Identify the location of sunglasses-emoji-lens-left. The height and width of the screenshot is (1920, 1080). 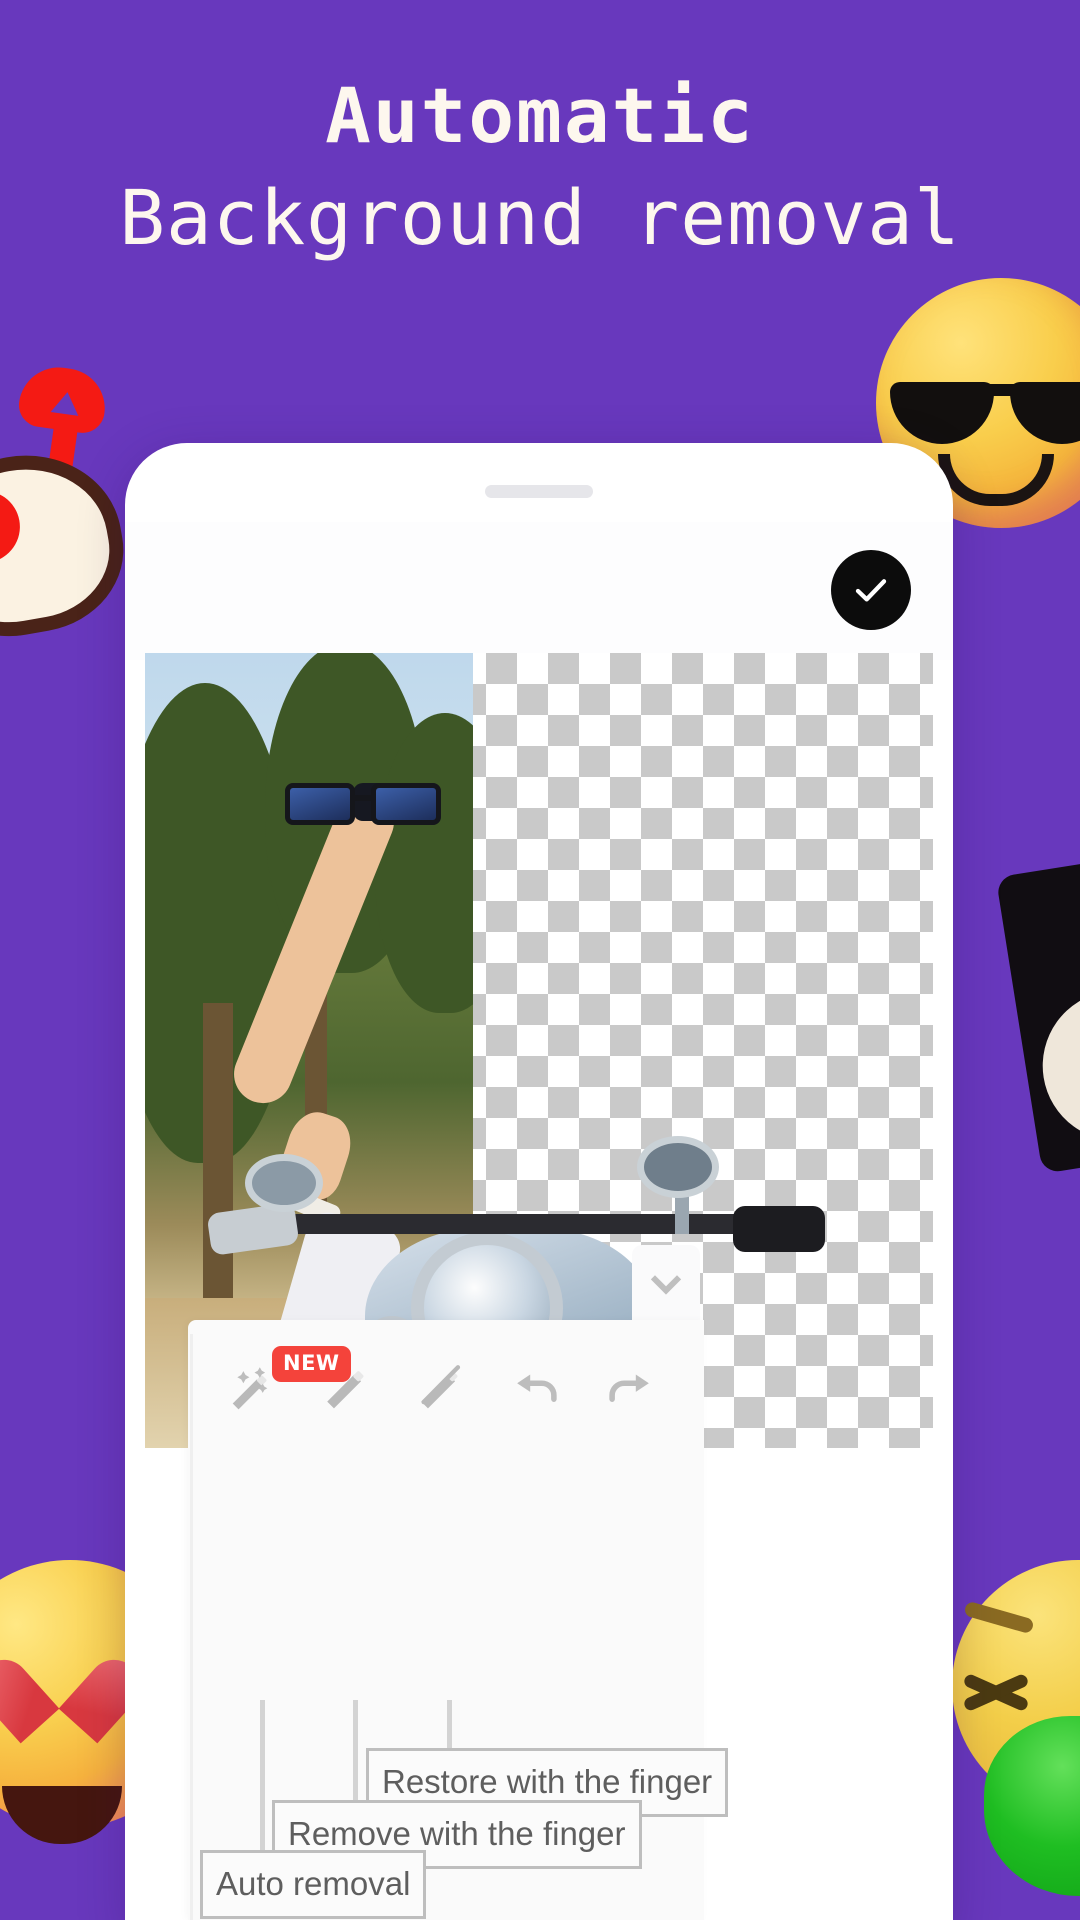
(942, 413).